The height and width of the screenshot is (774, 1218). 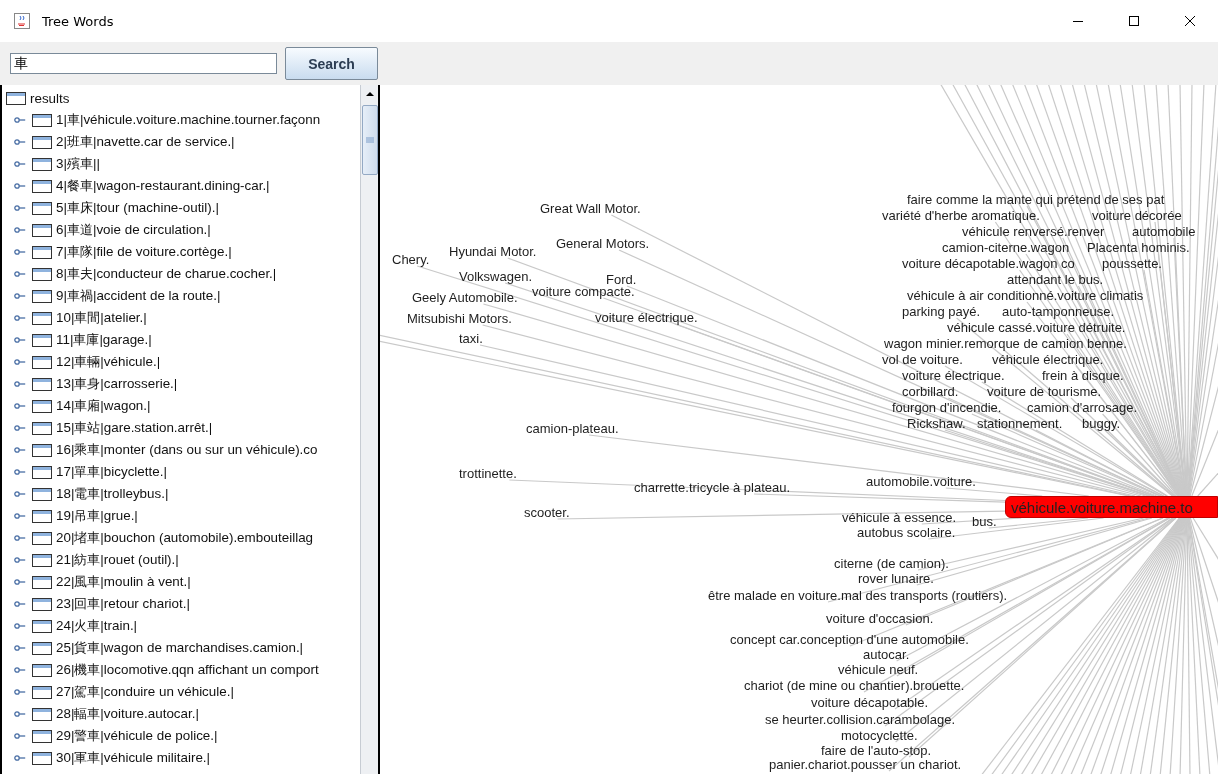 I want to click on tree-item-label: 18|電車|trolleybus.|, so click(x=112, y=494).